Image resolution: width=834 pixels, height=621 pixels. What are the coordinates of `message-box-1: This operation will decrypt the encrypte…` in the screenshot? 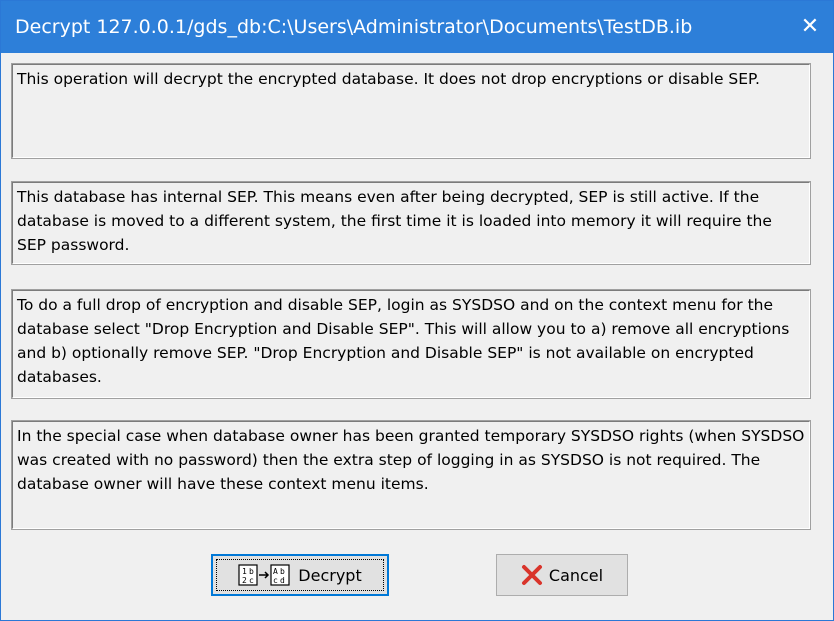 It's located at (411, 111).